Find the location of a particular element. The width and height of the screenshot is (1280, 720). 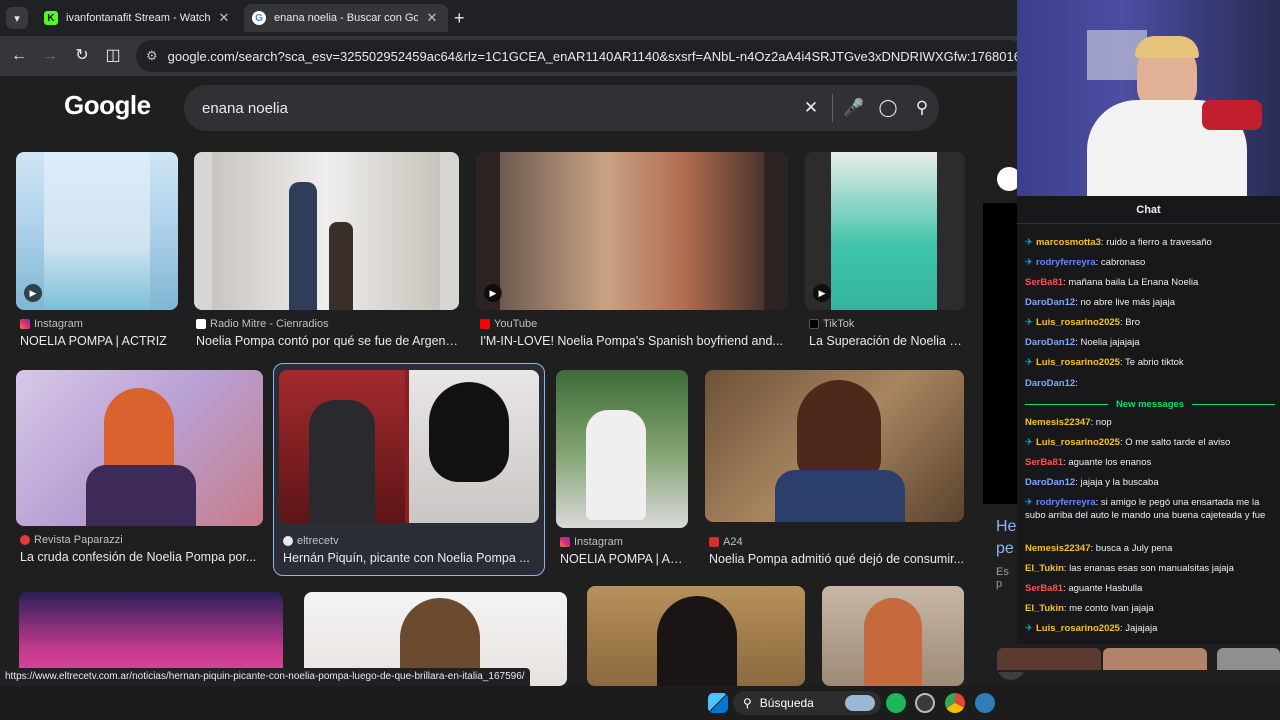

reload-icon: ↻ is located at coordinates (82, 56).